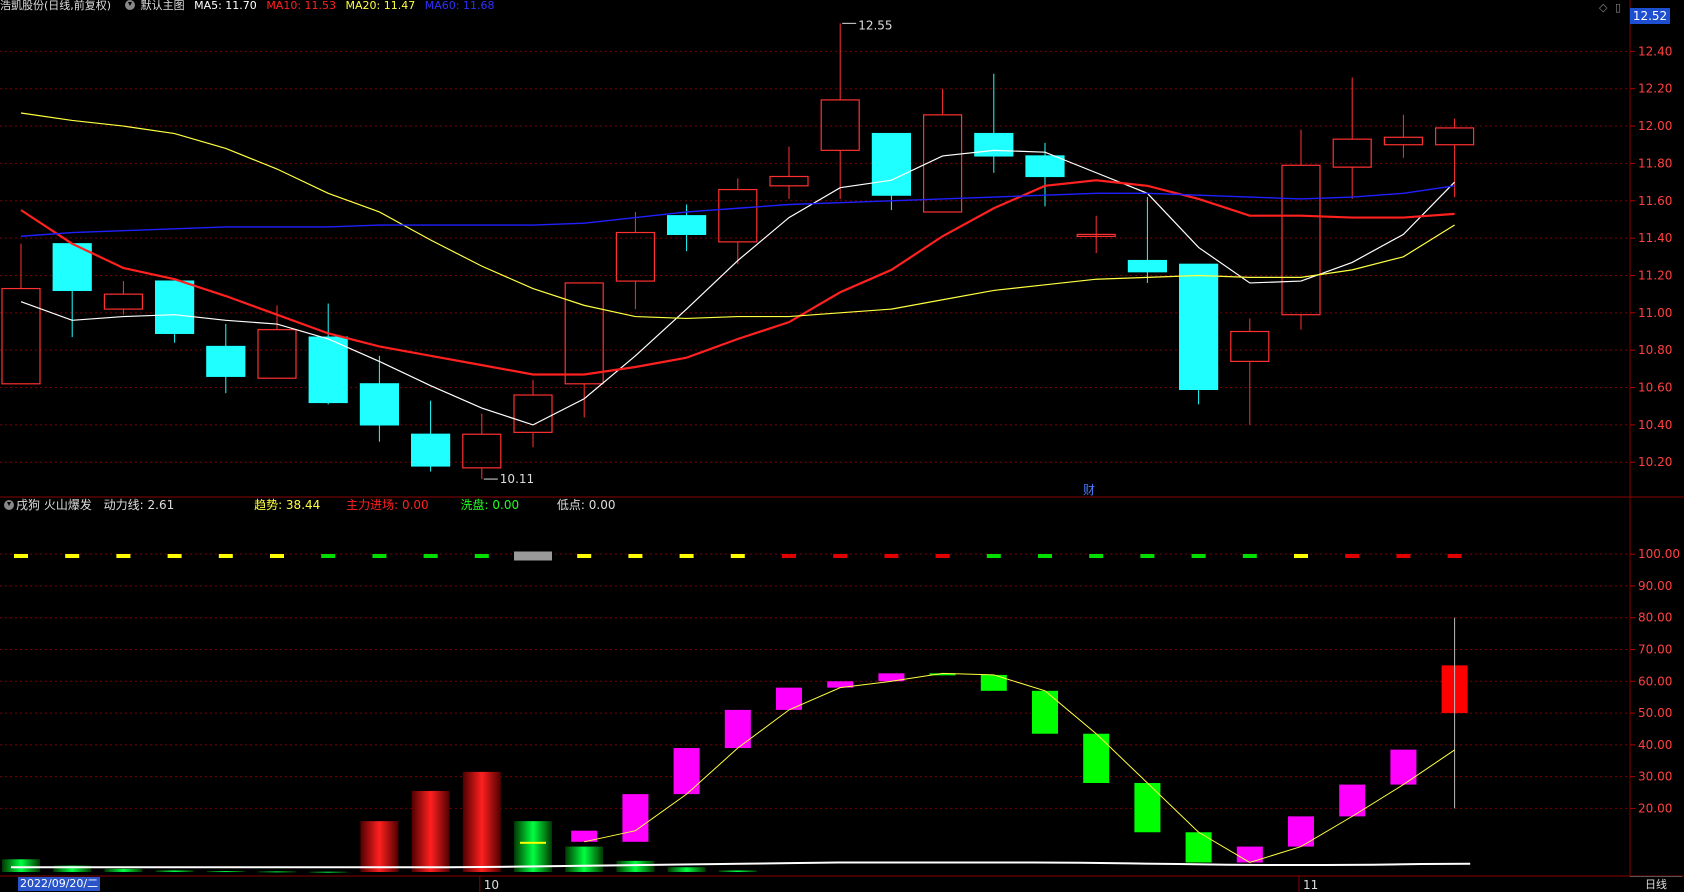  I want to click on month-label: 10, so click(491, 885).